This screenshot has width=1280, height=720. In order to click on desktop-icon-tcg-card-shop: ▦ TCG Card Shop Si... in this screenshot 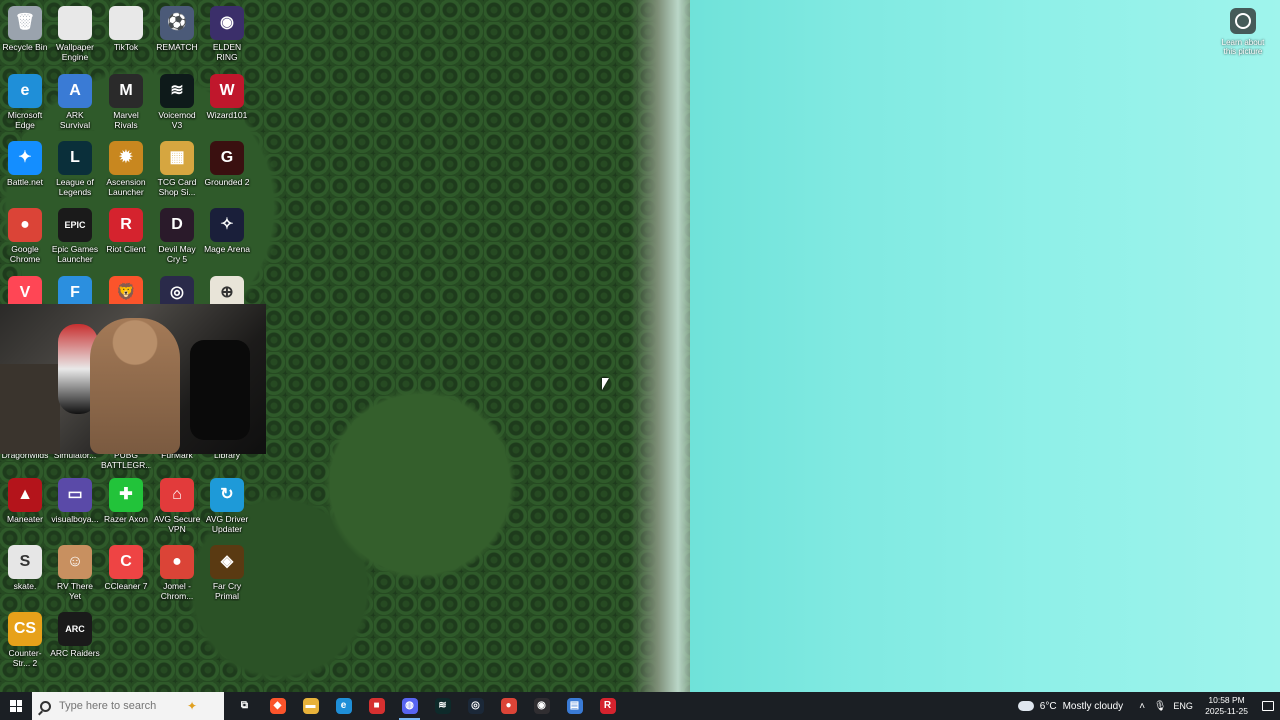, I will do `click(177, 167)`.